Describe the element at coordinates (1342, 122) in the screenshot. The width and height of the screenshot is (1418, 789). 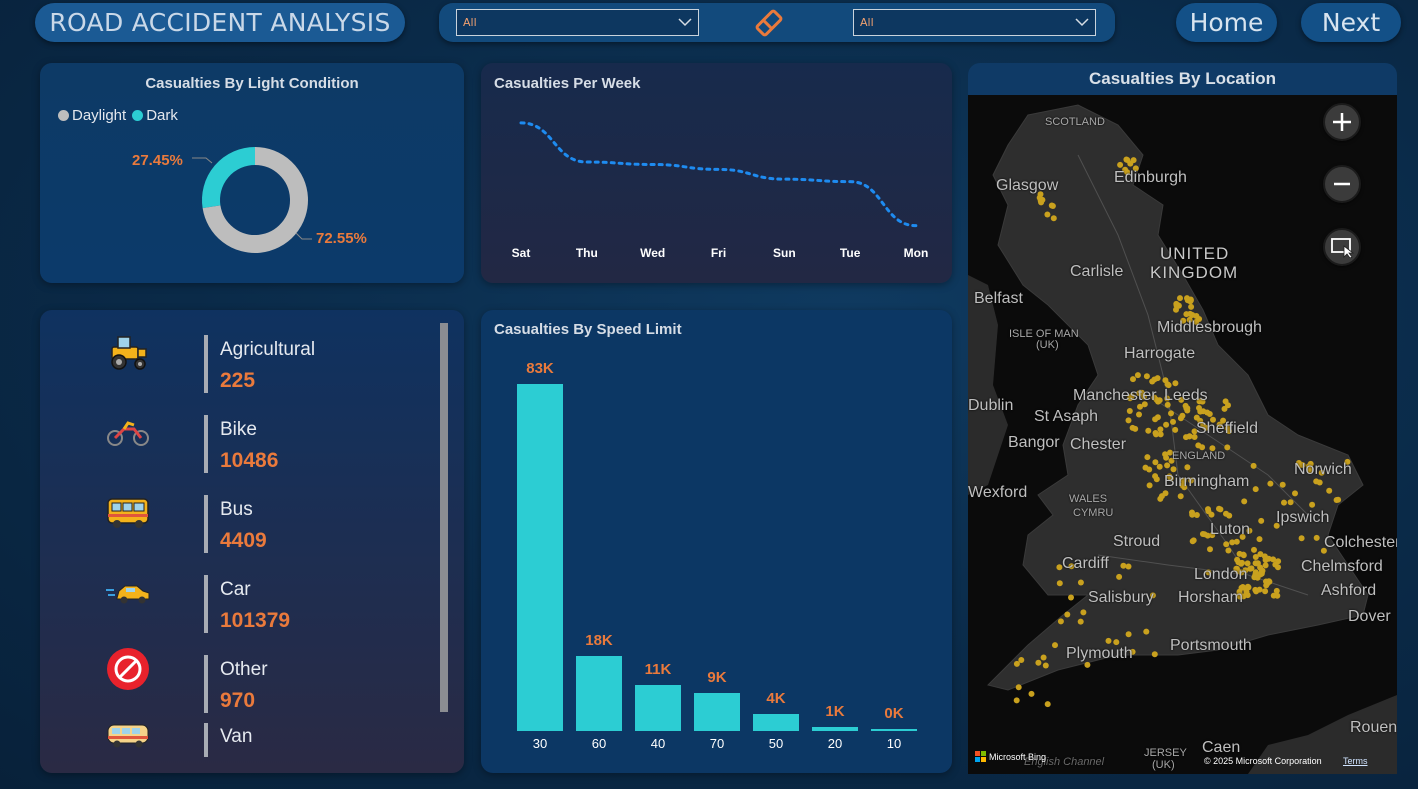
I see `zoom-in-button` at that location.